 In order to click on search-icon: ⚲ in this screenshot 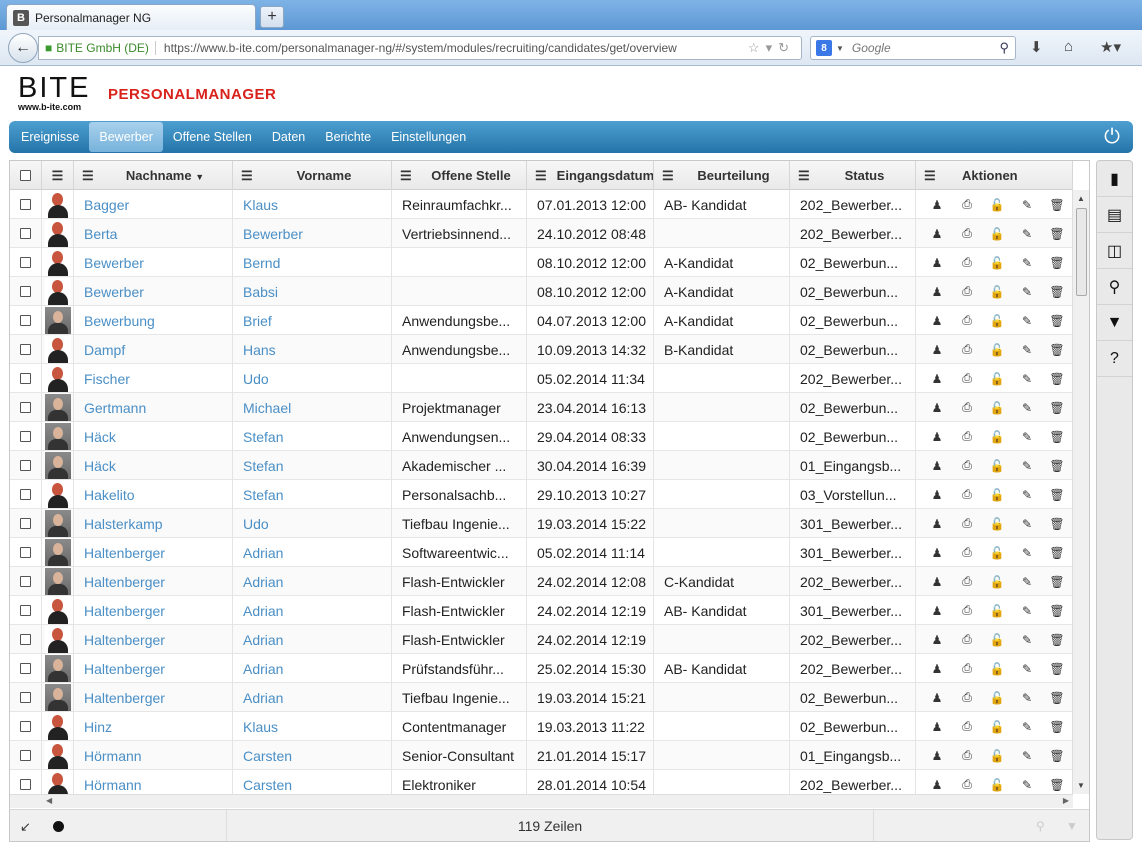, I will do `click(1004, 48)`.